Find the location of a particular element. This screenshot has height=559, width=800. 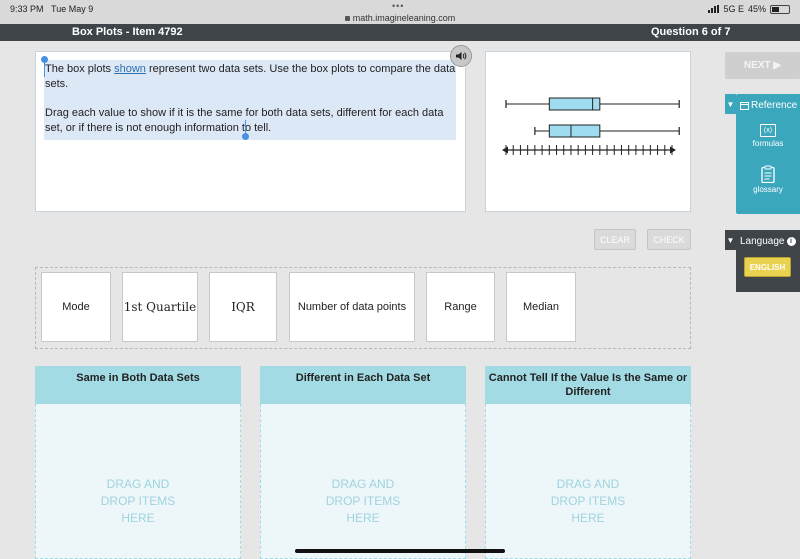

check-button: CHECK is located at coordinates (669, 239).